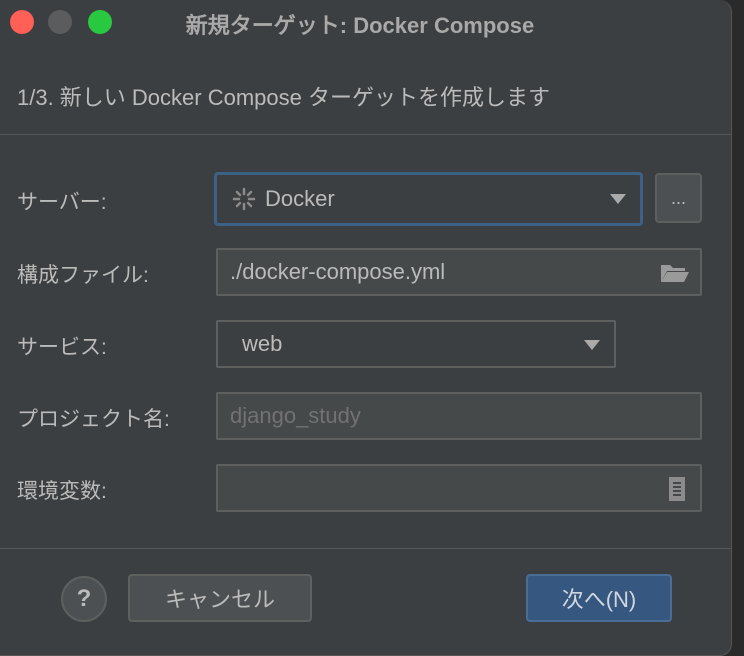 The image size is (744, 656). Describe the element at coordinates (360, 25) in the screenshot. I see `window-title: 新規ターゲット: Docker Compose` at that location.